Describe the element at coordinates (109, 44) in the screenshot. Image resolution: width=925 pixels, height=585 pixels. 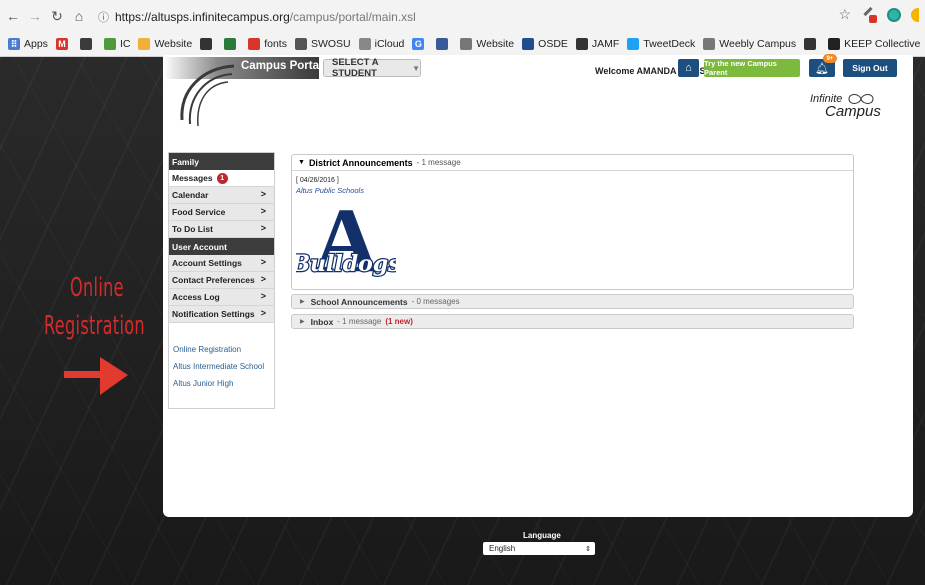
I see `ic-bookmark-icon` at that location.